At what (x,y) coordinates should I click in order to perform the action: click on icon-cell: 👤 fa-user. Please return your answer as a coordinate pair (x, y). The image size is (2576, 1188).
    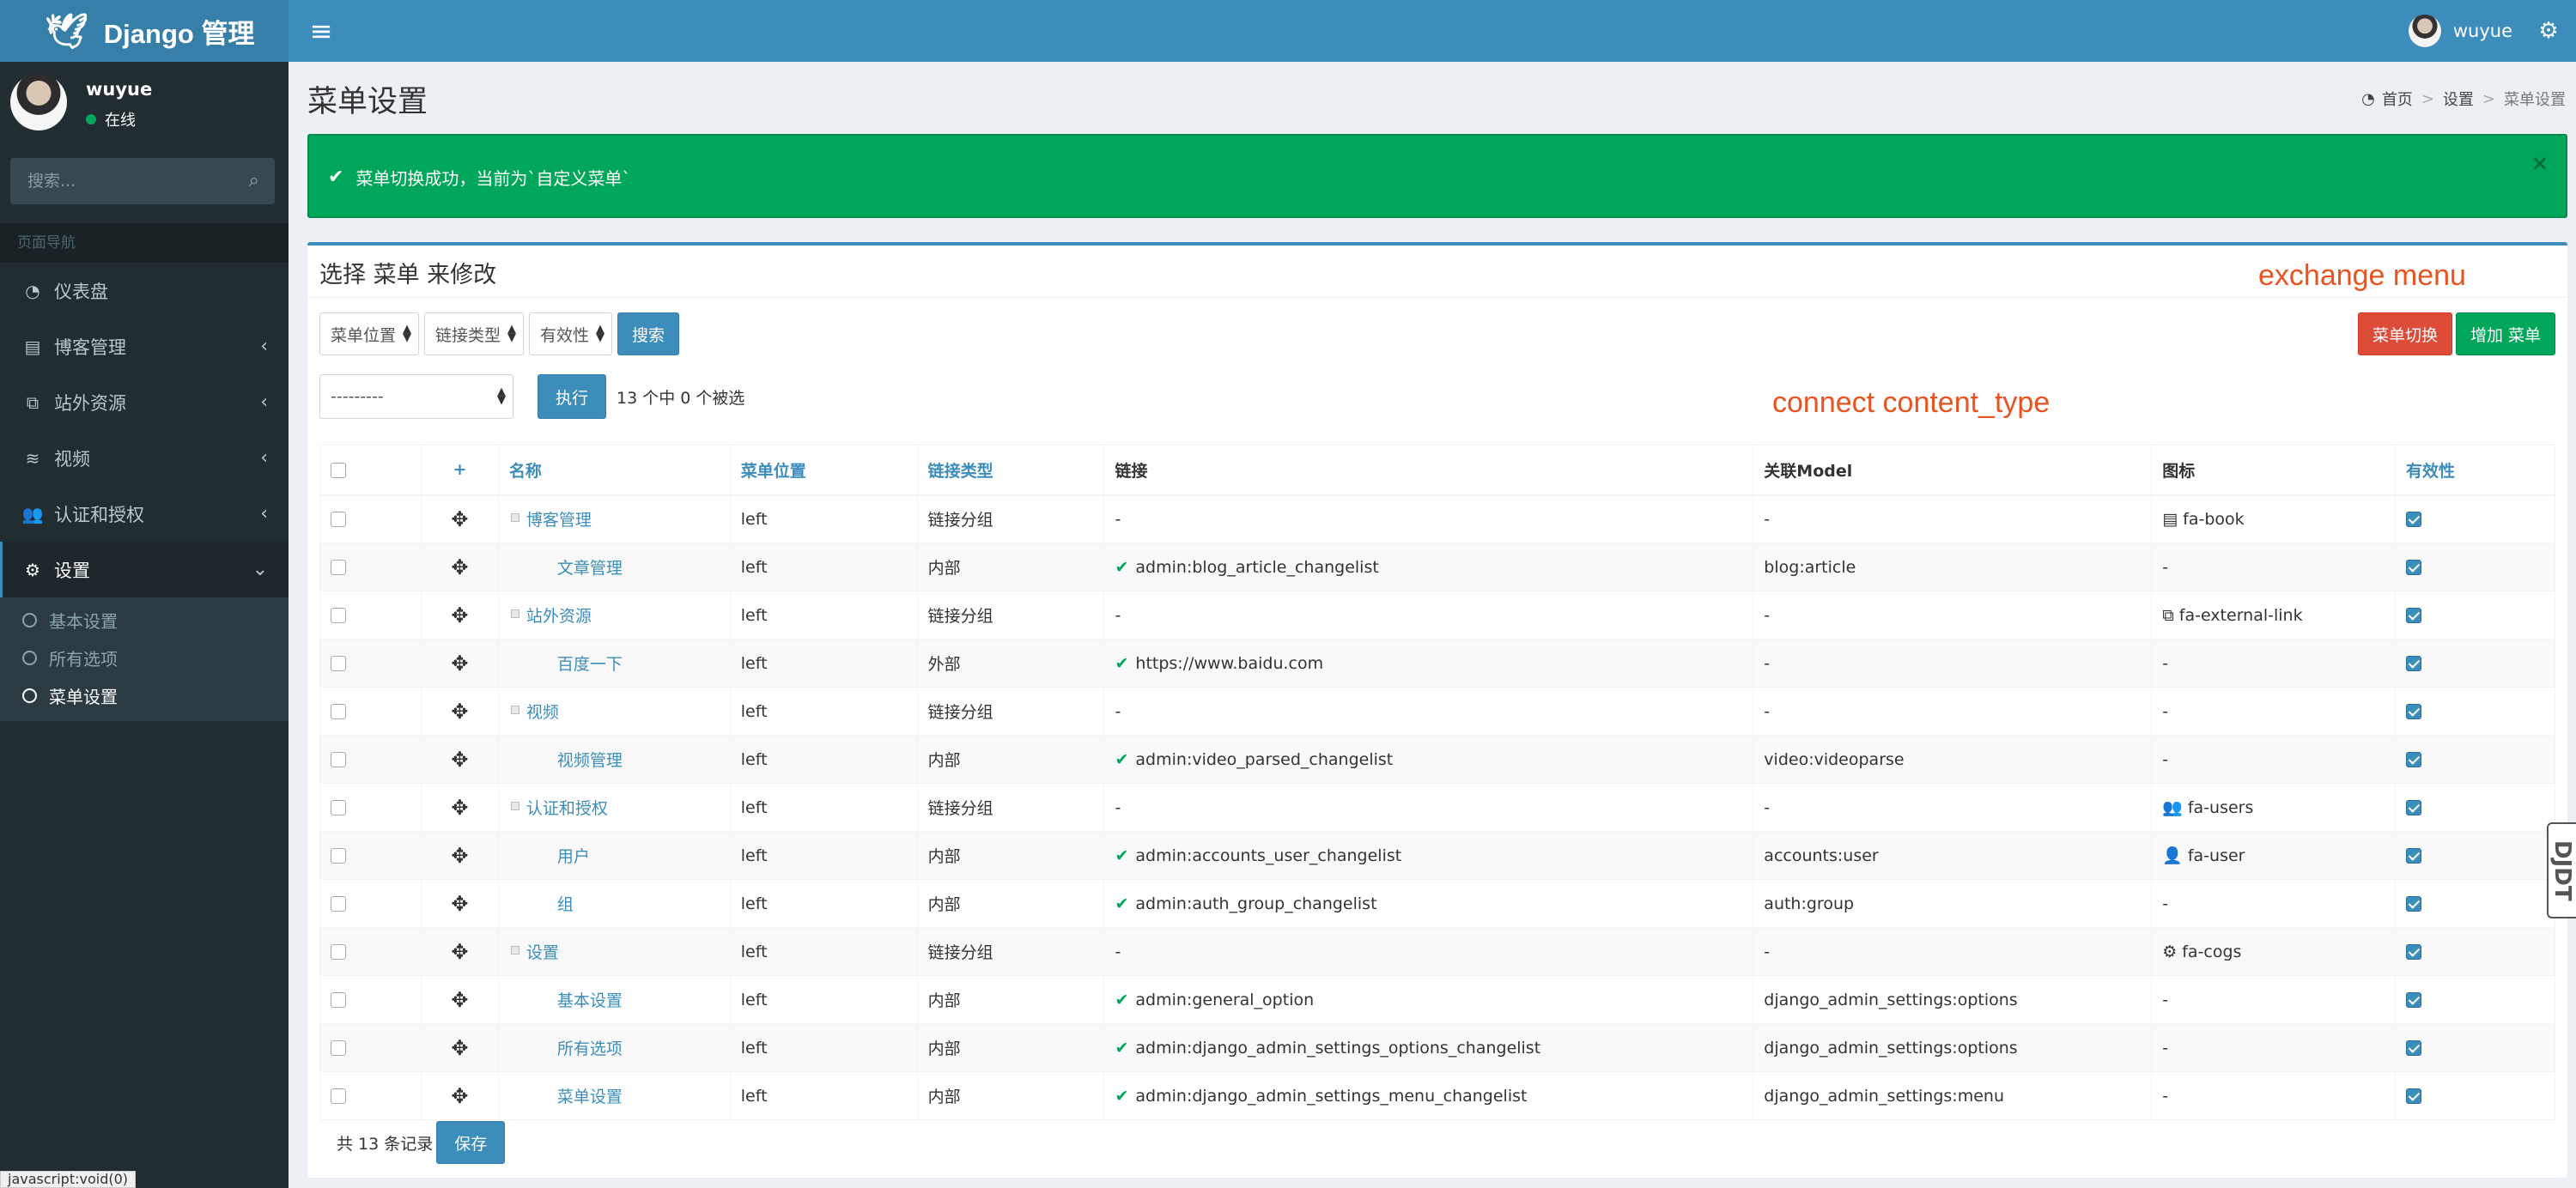
    Looking at the image, I should click on (2274, 856).